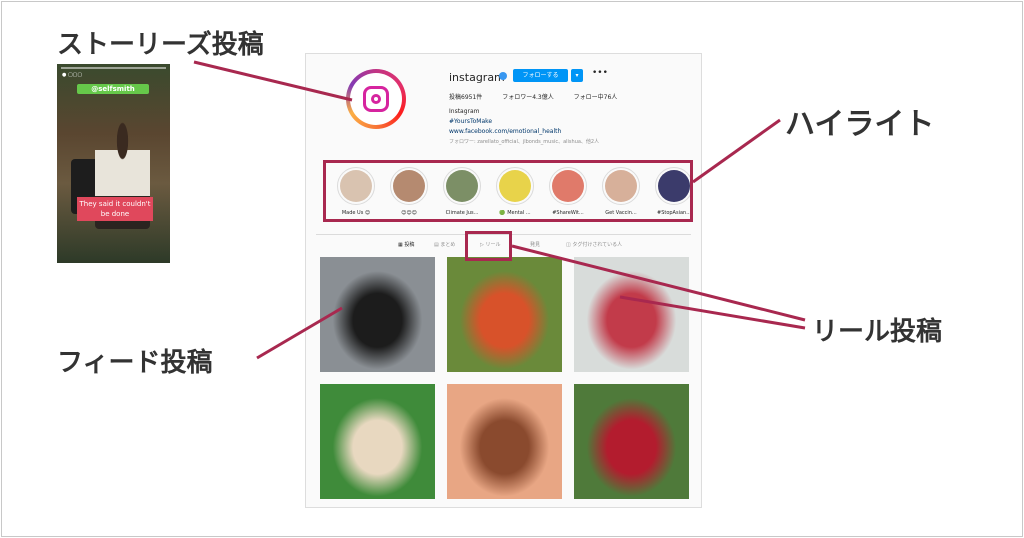  What do you see at coordinates (736, 151) in the screenshot?
I see `line-highlight` at bounding box center [736, 151].